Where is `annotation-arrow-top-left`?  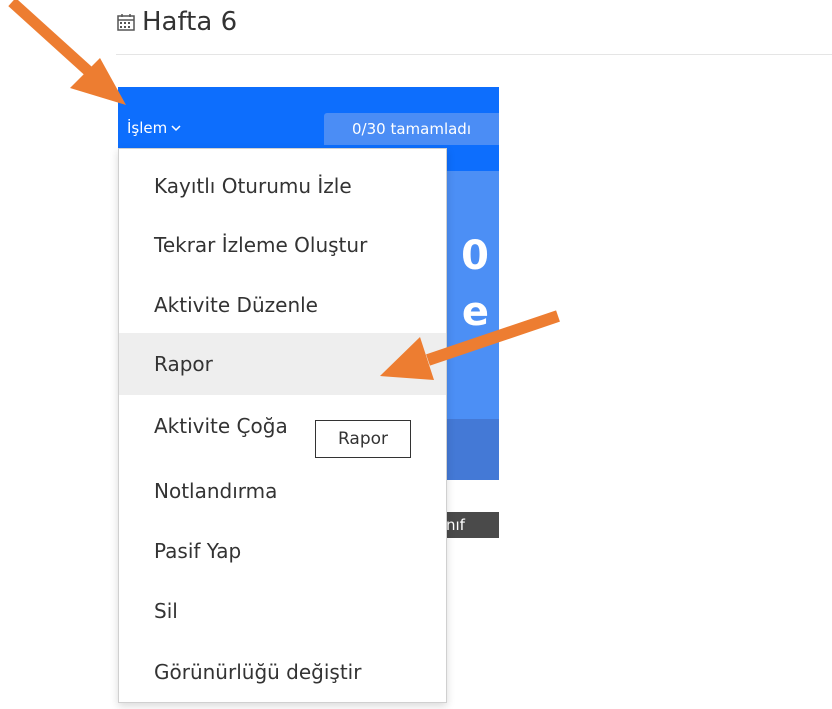
annotation-arrow-top-left is located at coordinates (67, 52).